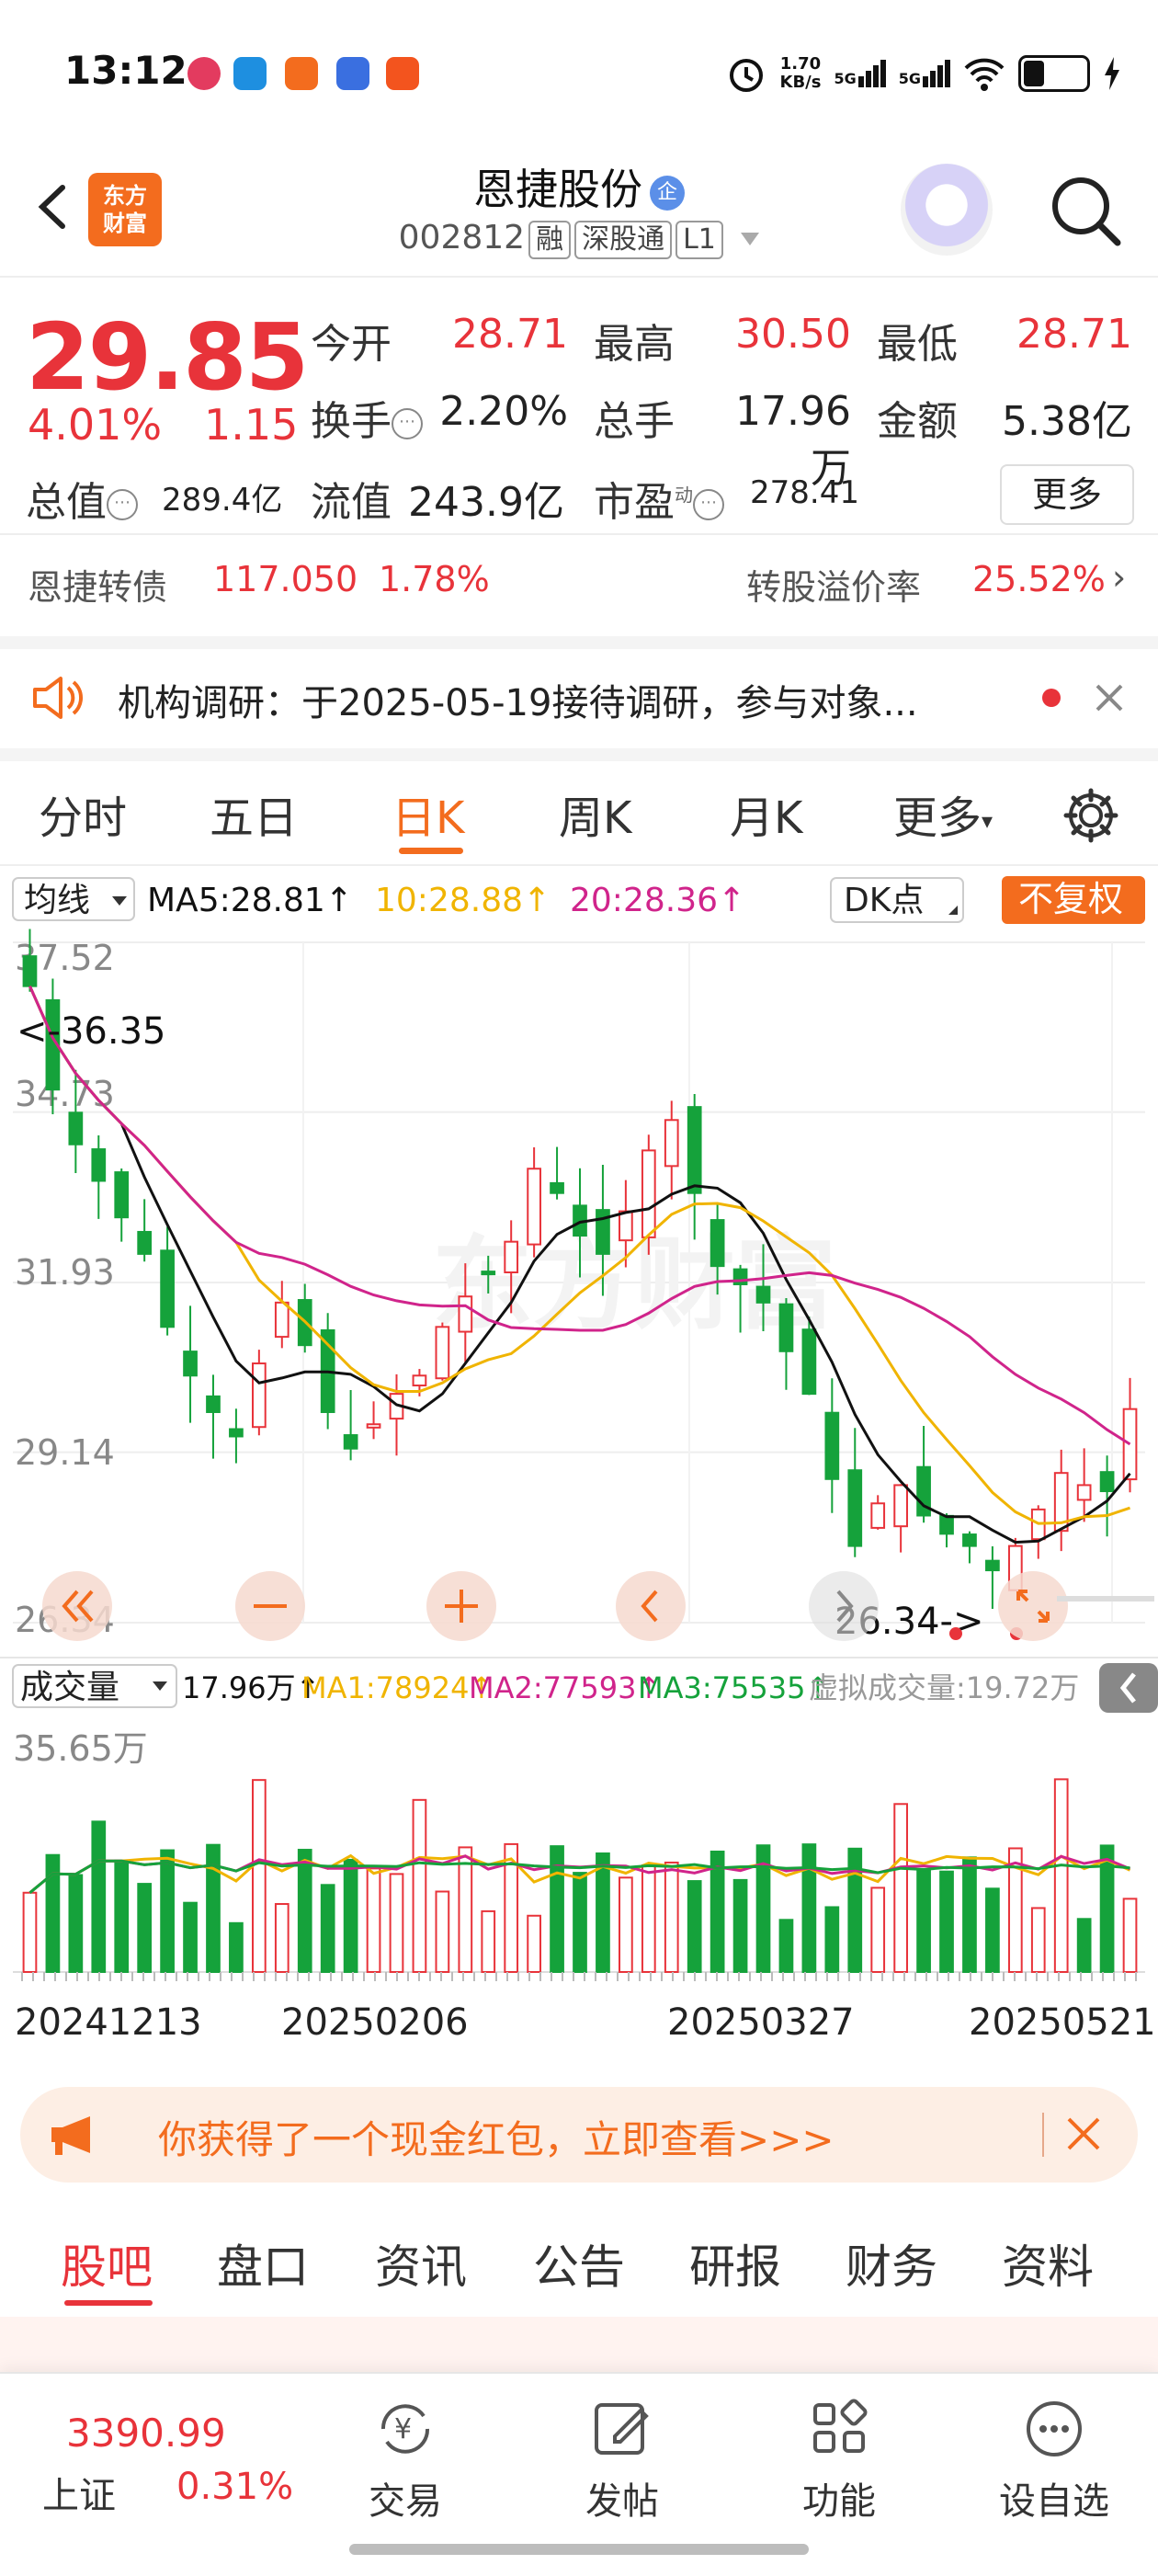 Image resolution: width=1158 pixels, height=2576 pixels. Describe the element at coordinates (891, 2263) in the screenshot. I see `tab-financials: 财务` at that location.